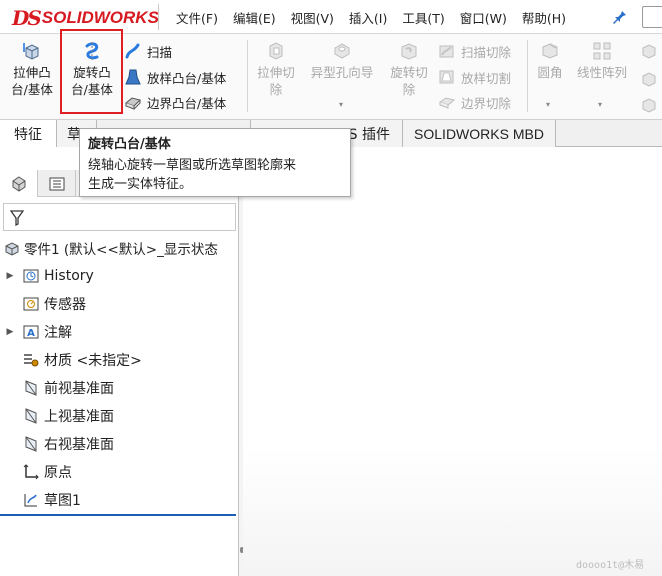 Image resolution: width=662 pixels, height=576 pixels. What do you see at coordinates (132, 51) in the screenshot?
I see `sweep-icon` at bounding box center [132, 51].